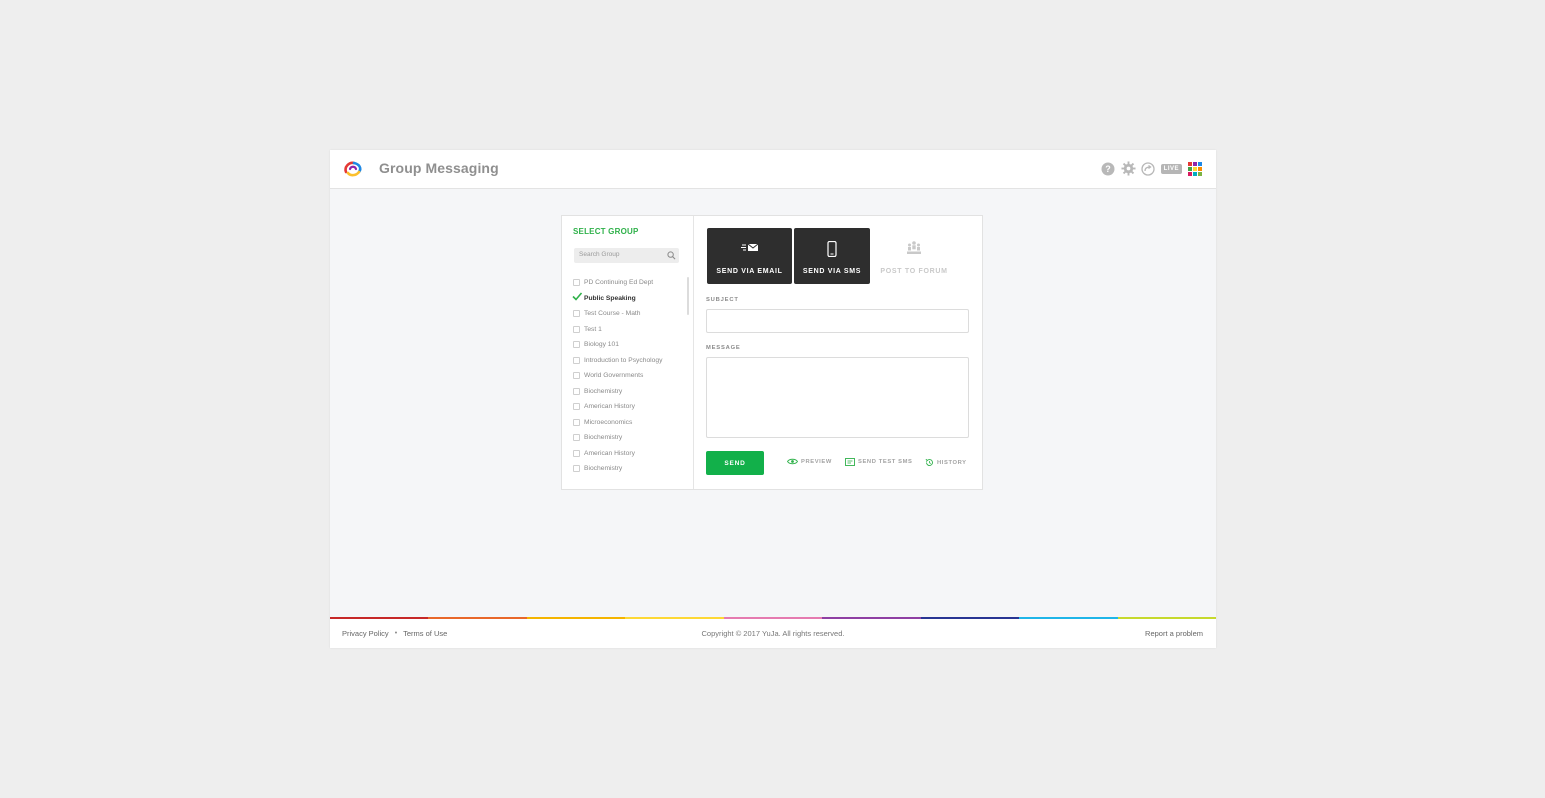  What do you see at coordinates (773, 169) in the screenshot?
I see `top-bar: Group Messaging ? LIVE` at bounding box center [773, 169].